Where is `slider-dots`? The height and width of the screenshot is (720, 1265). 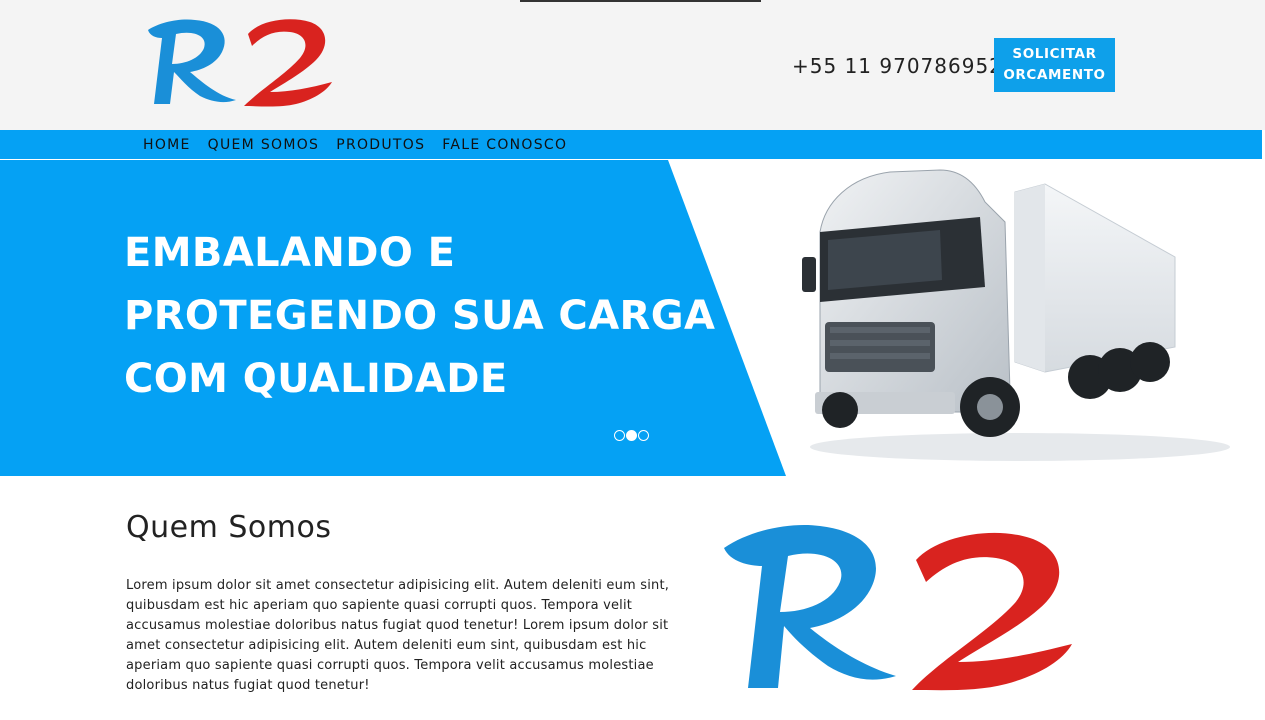 slider-dots is located at coordinates (631, 435).